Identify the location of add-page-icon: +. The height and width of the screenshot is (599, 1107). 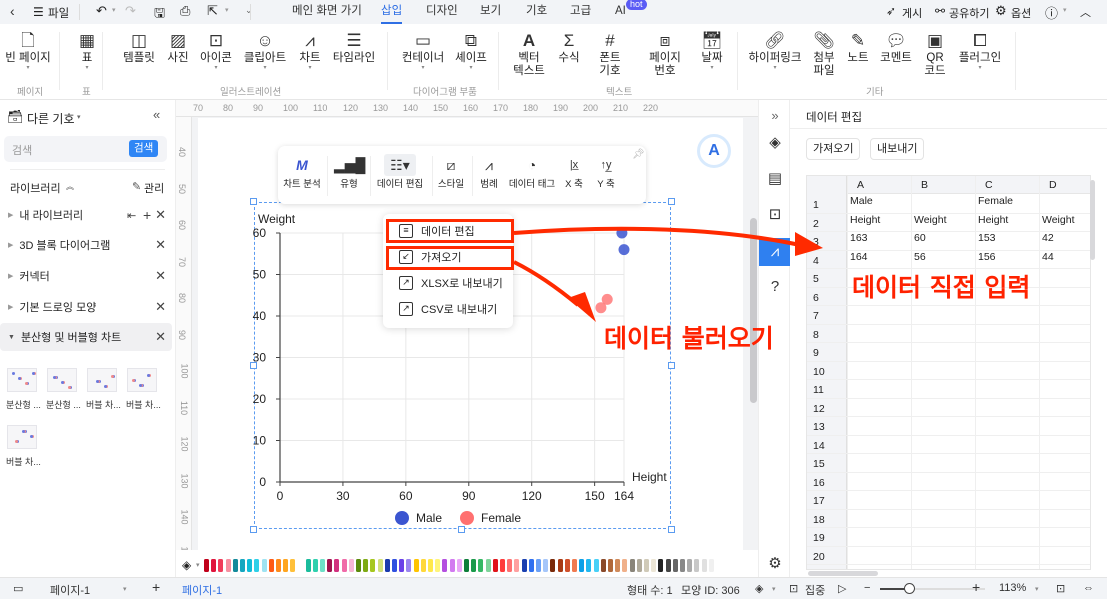
(156, 587).